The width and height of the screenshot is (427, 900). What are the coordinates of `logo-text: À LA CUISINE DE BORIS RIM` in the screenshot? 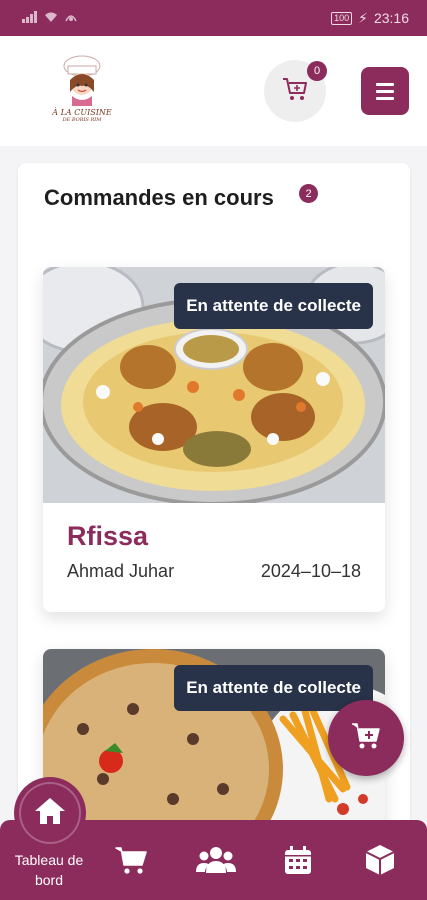 It's located at (82, 115).